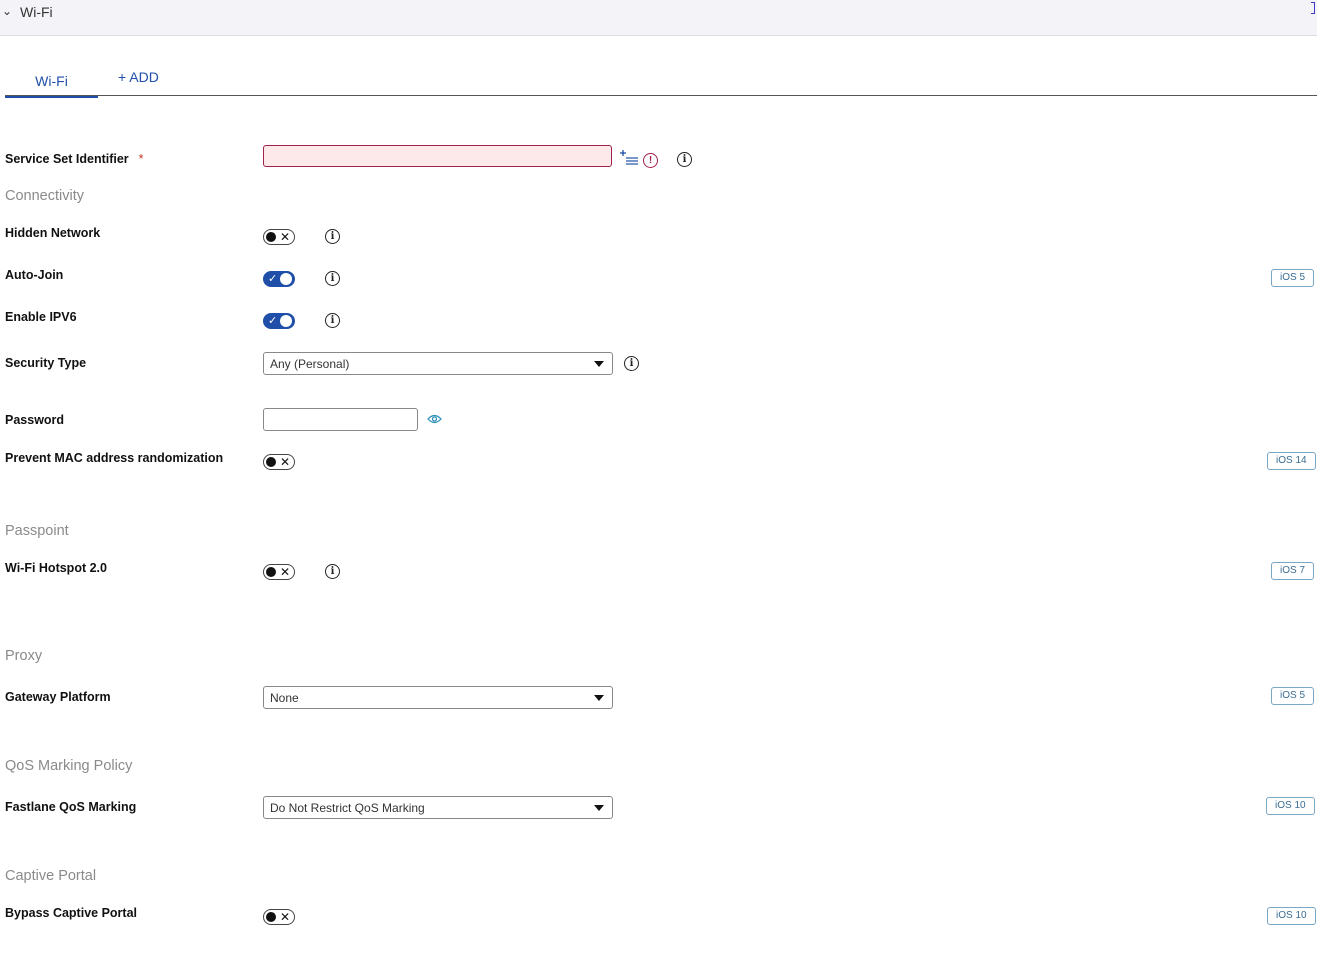 The image size is (1317, 958). What do you see at coordinates (279, 237) in the screenshot?
I see `hidden-network-toggle: ✕` at bounding box center [279, 237].